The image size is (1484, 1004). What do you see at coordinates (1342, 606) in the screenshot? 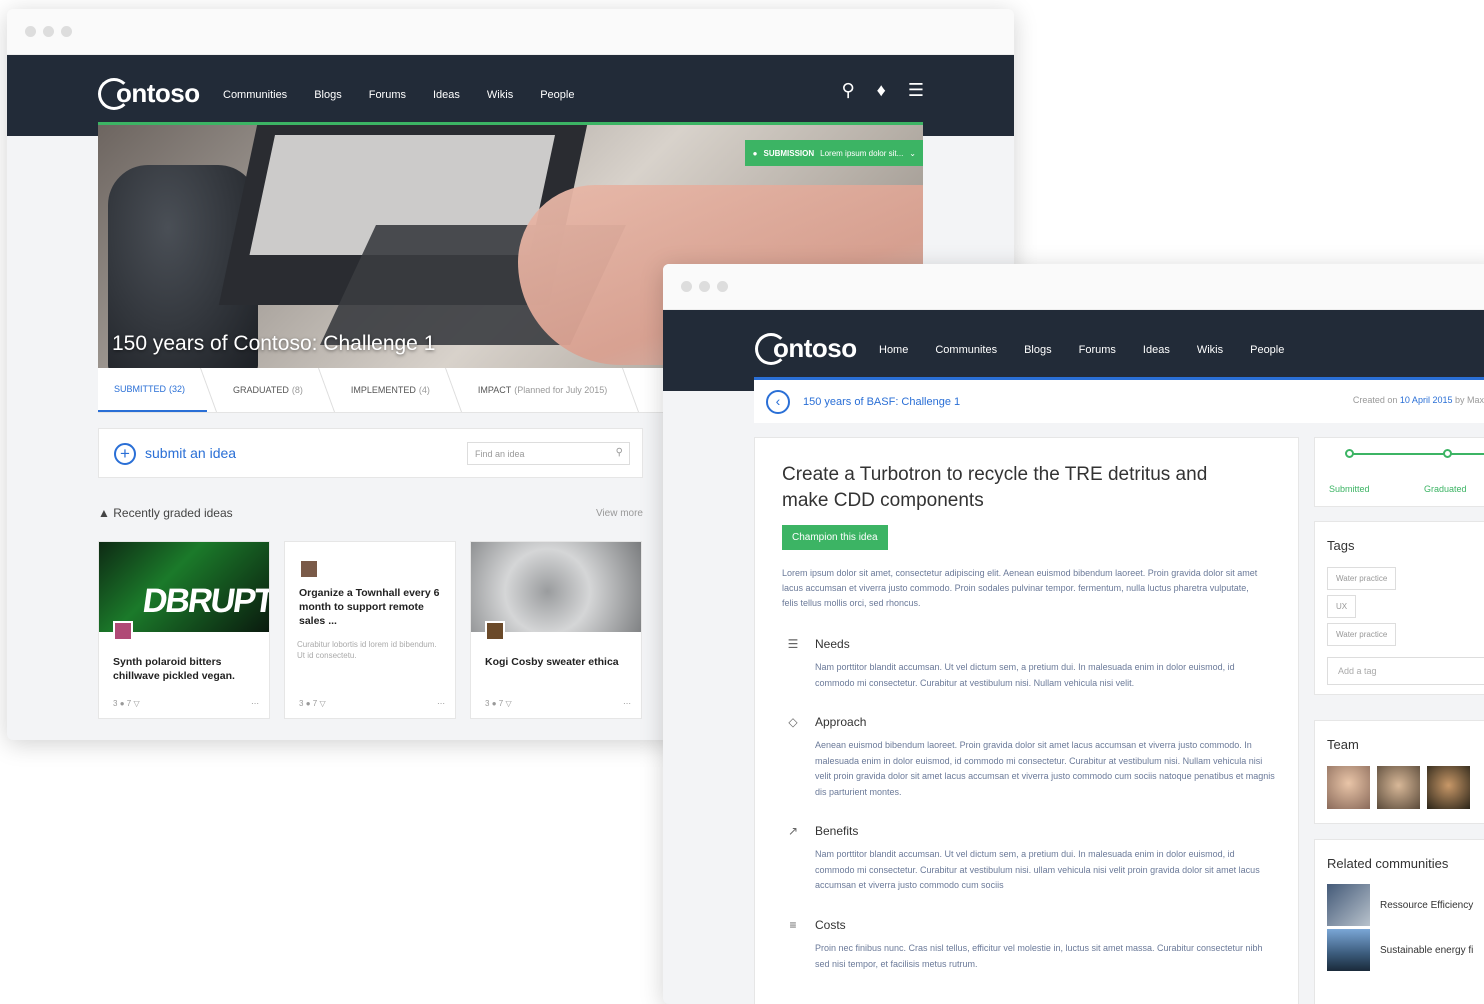
I see `tag-chip: UX` at bounding box center [1342, 606].